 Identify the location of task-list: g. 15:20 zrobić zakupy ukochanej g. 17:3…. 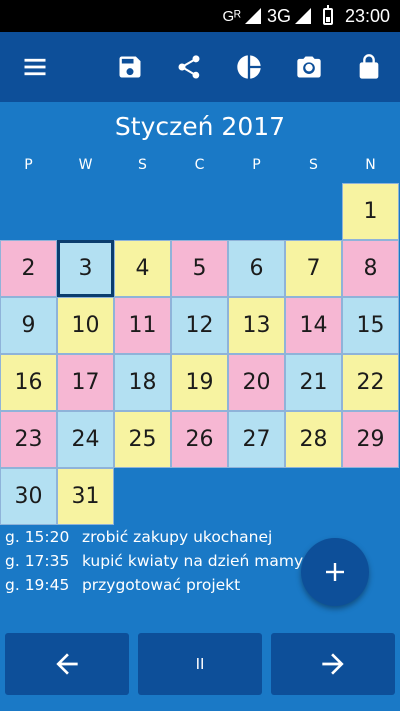
(155, 564).